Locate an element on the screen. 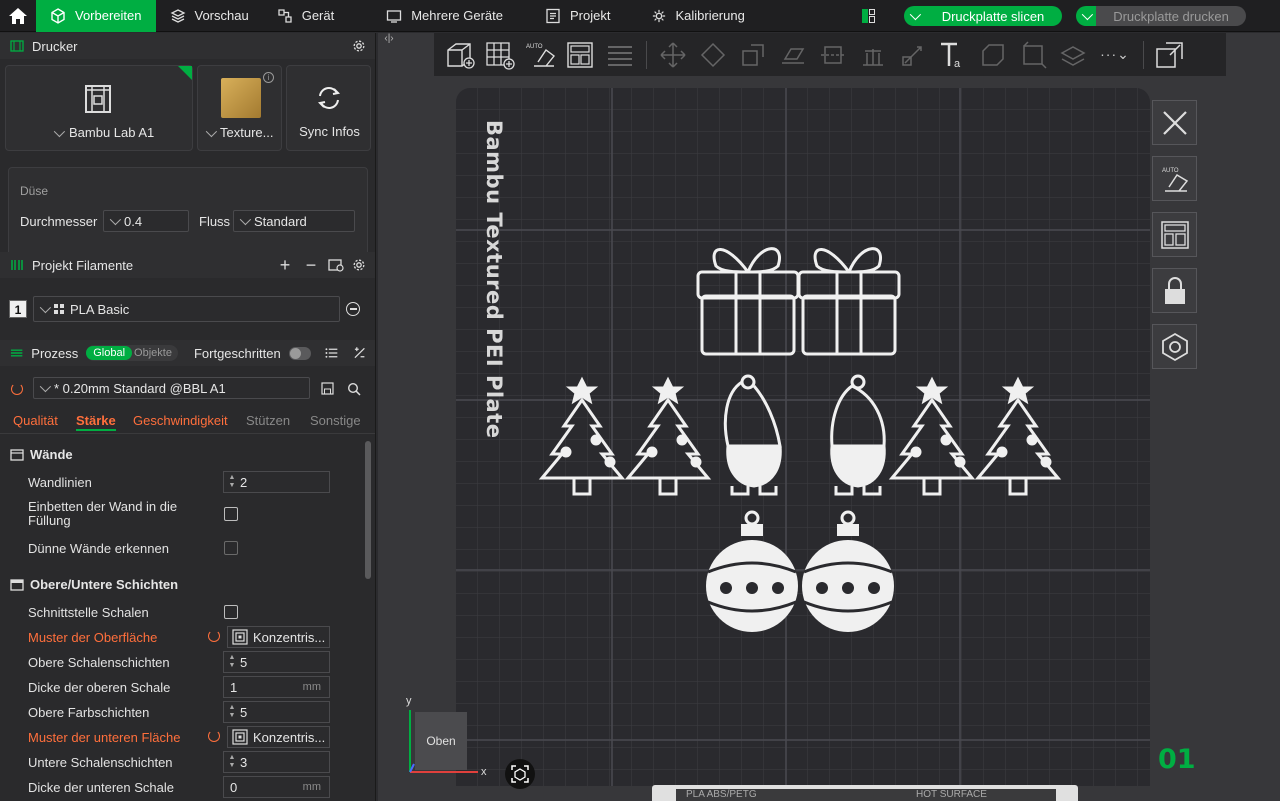 The height and width of the screenshot is (801, 1280). tab-speed: Geschwindigkeit is located at coordinates (180, 420).